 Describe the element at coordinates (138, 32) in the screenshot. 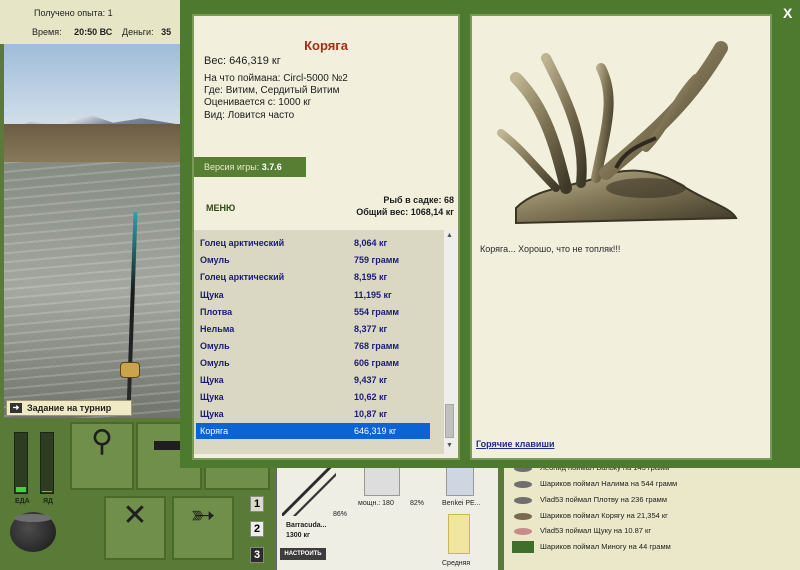

I see `money-label: Деньги:` at that location.